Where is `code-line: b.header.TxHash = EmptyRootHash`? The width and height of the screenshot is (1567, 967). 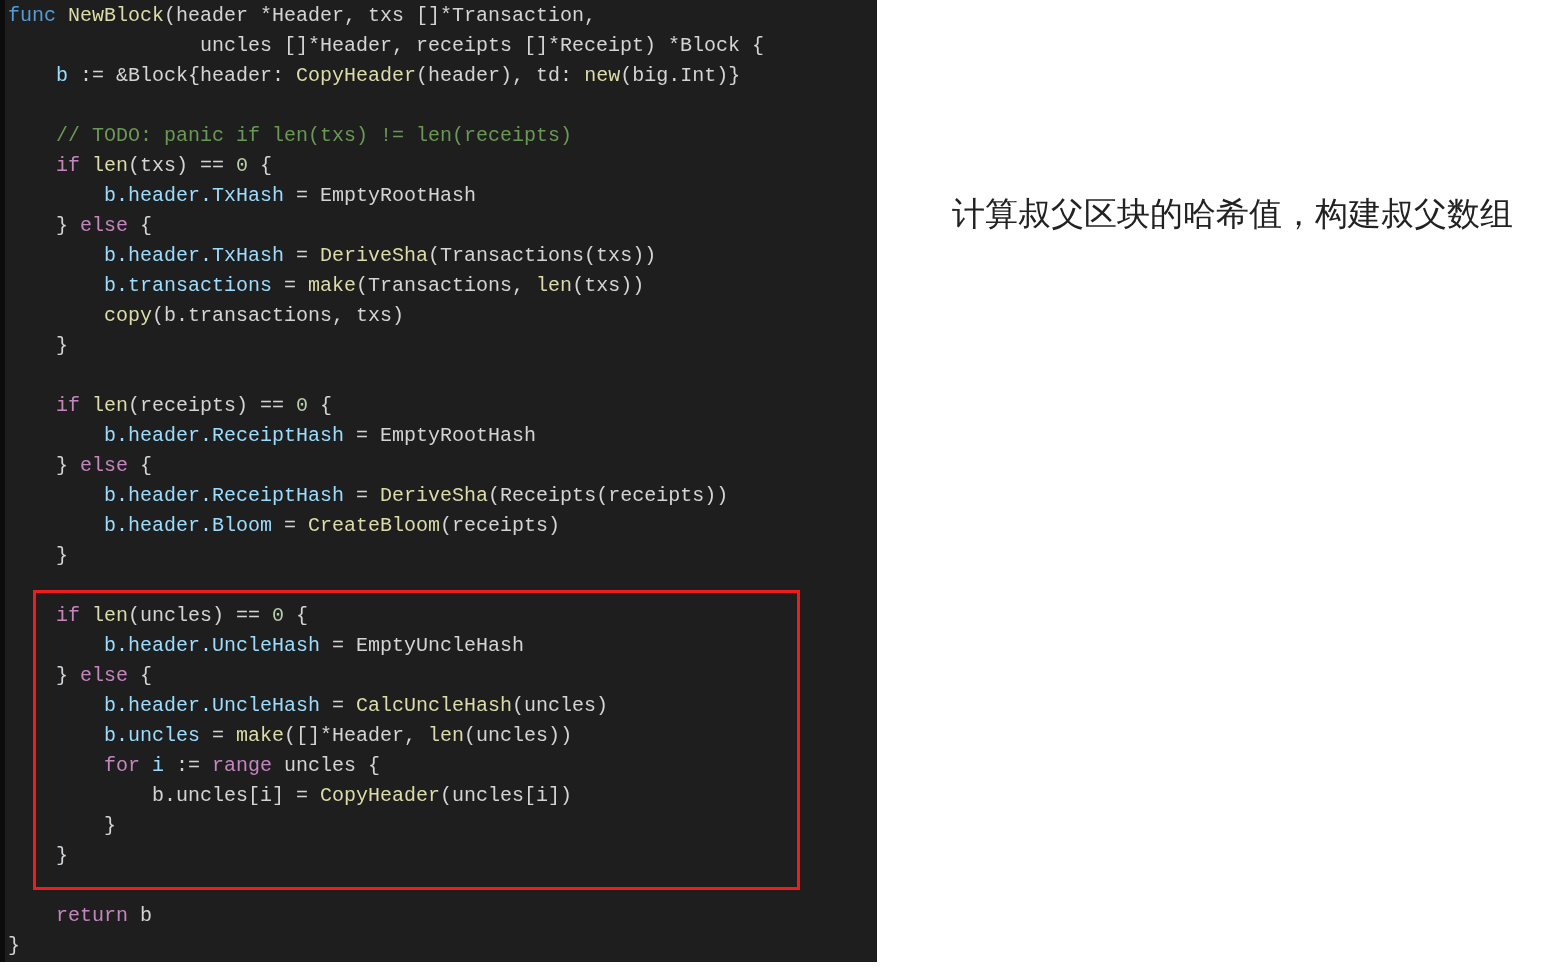
code-line: b.header.TxHash = EmptyRootHash is located at coordinates (290, 196).